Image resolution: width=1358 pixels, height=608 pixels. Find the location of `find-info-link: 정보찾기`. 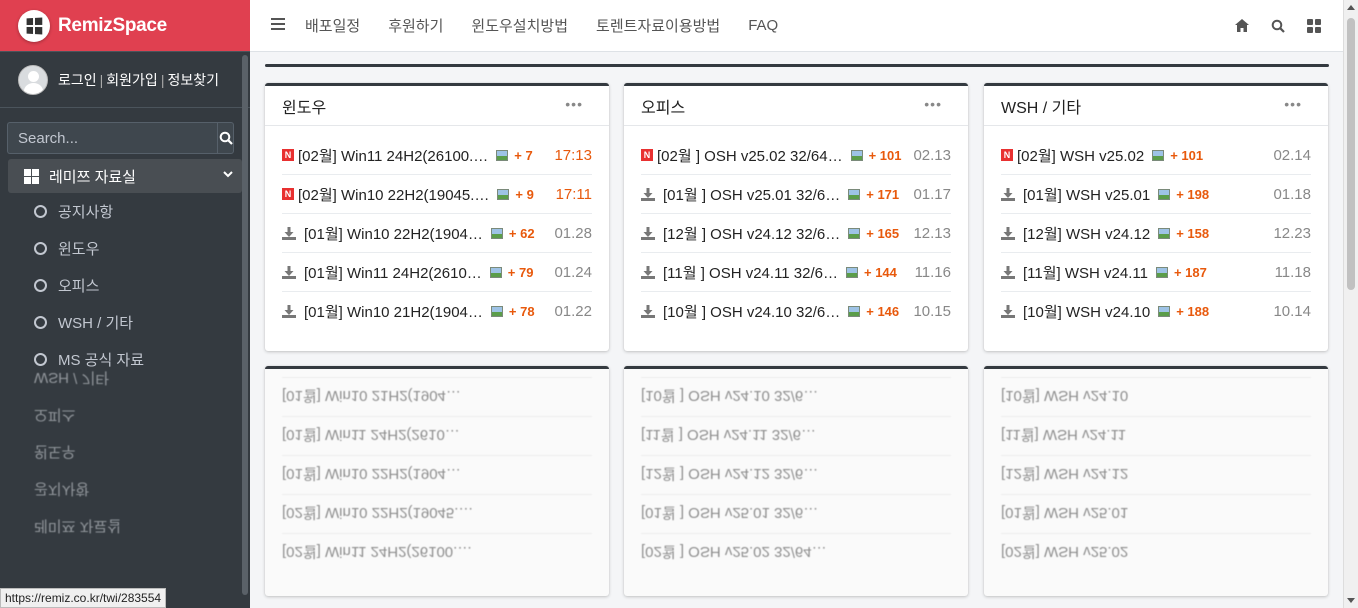

find-info-link: 정보찾기 is located at coordinates (193, 80).